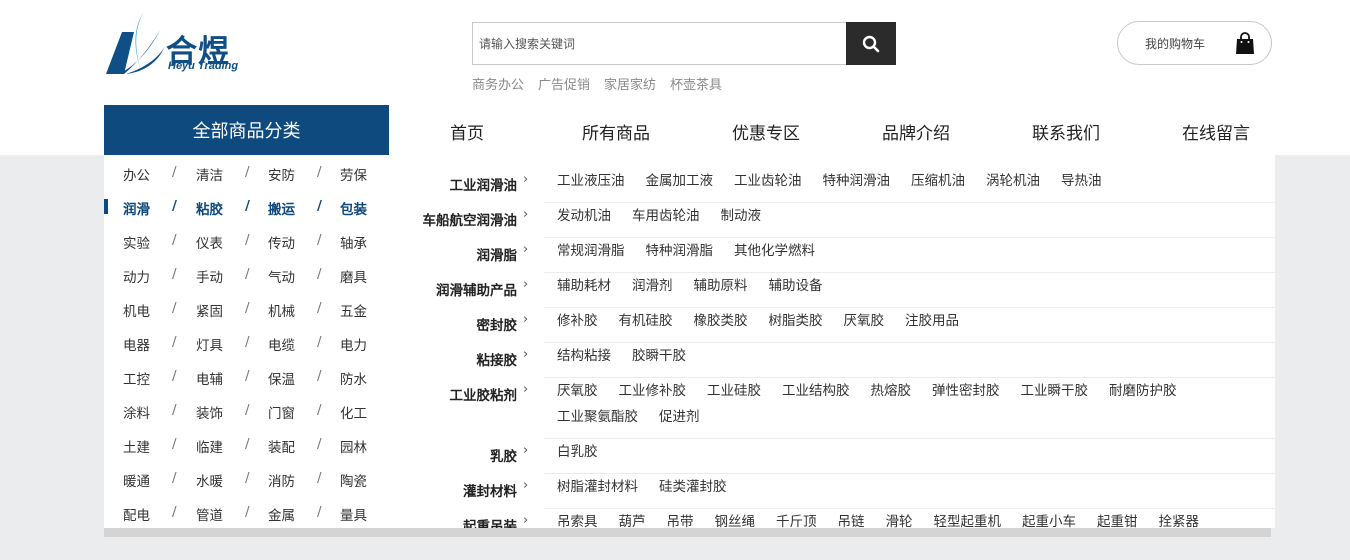 Image resolution: width=1350 pixels, height=560 pixels. What do you see at coordinates (1194, 43) in the screenshot?
I see `cart-button: 我的购物车` at bounding box center [1194, 43].